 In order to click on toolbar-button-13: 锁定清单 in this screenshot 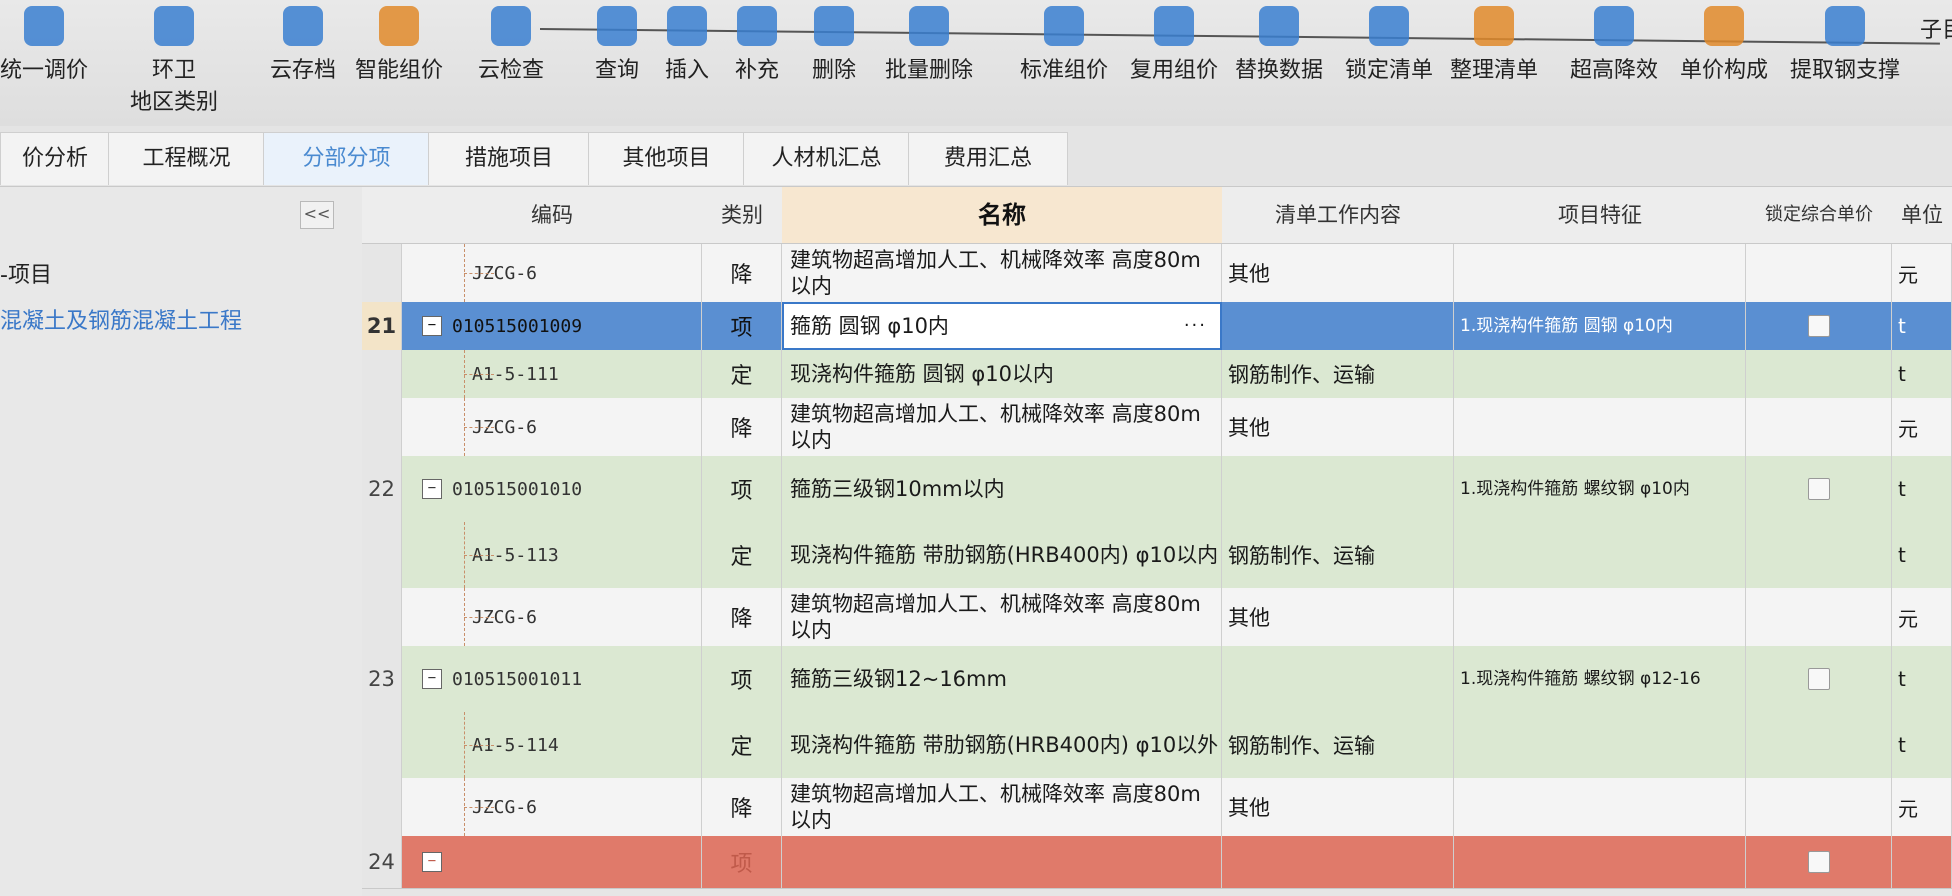, I will do `click(1389, 45)`.